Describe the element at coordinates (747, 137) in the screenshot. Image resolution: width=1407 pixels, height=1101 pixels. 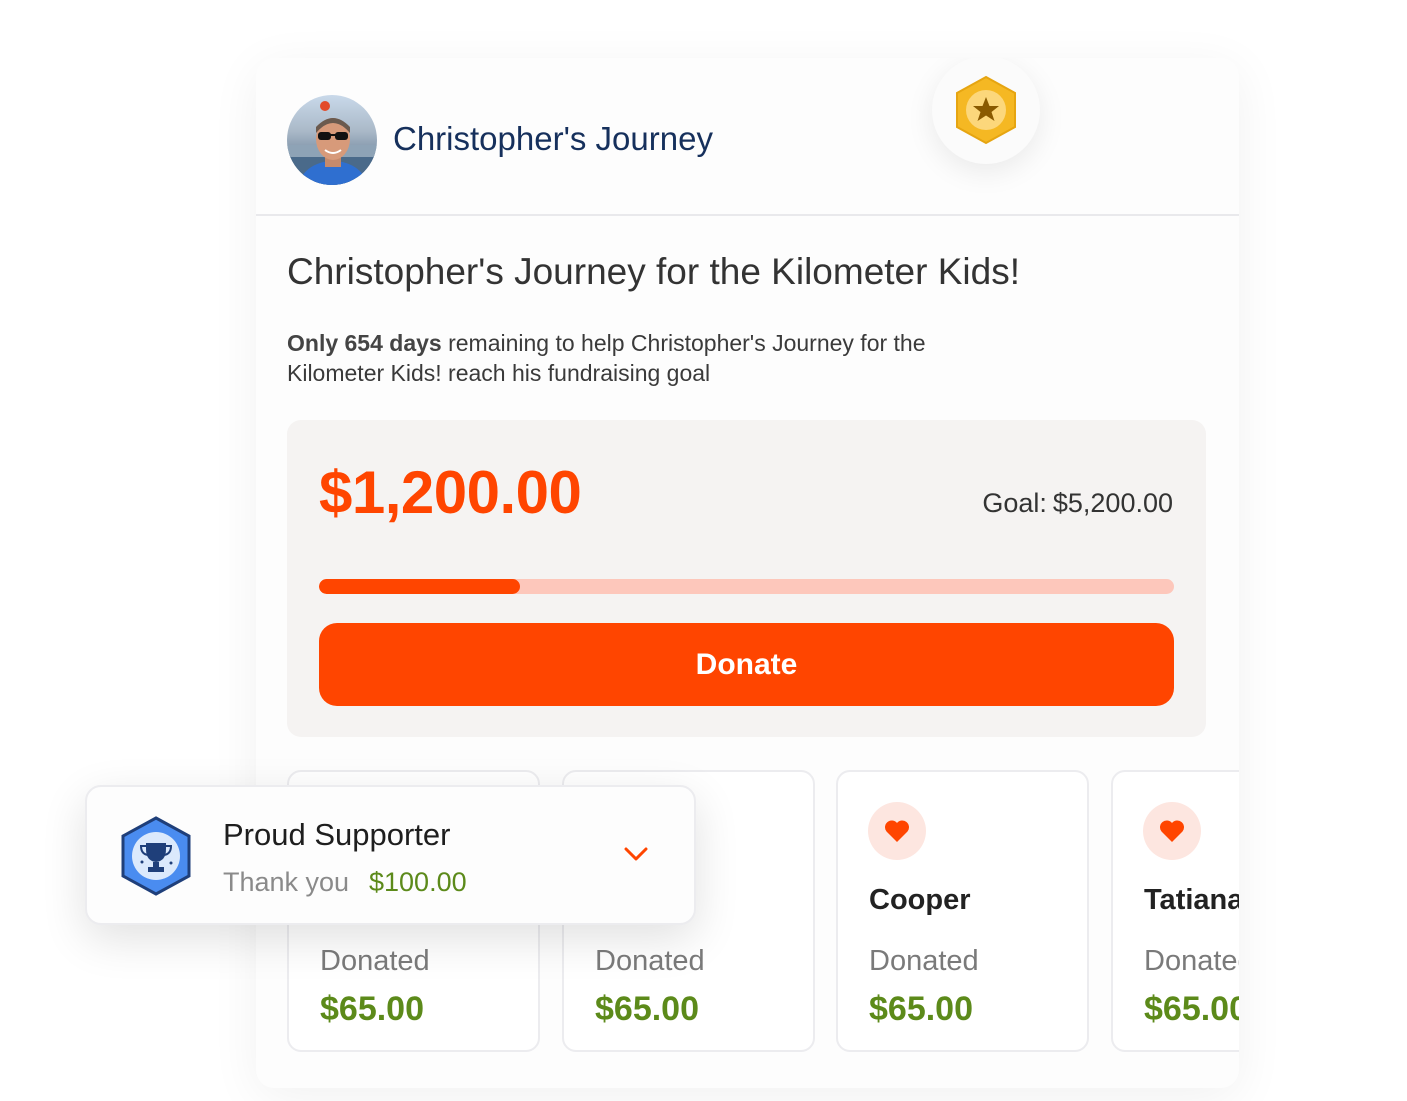
I see `profile-header: Christopher's Journey` at that location.